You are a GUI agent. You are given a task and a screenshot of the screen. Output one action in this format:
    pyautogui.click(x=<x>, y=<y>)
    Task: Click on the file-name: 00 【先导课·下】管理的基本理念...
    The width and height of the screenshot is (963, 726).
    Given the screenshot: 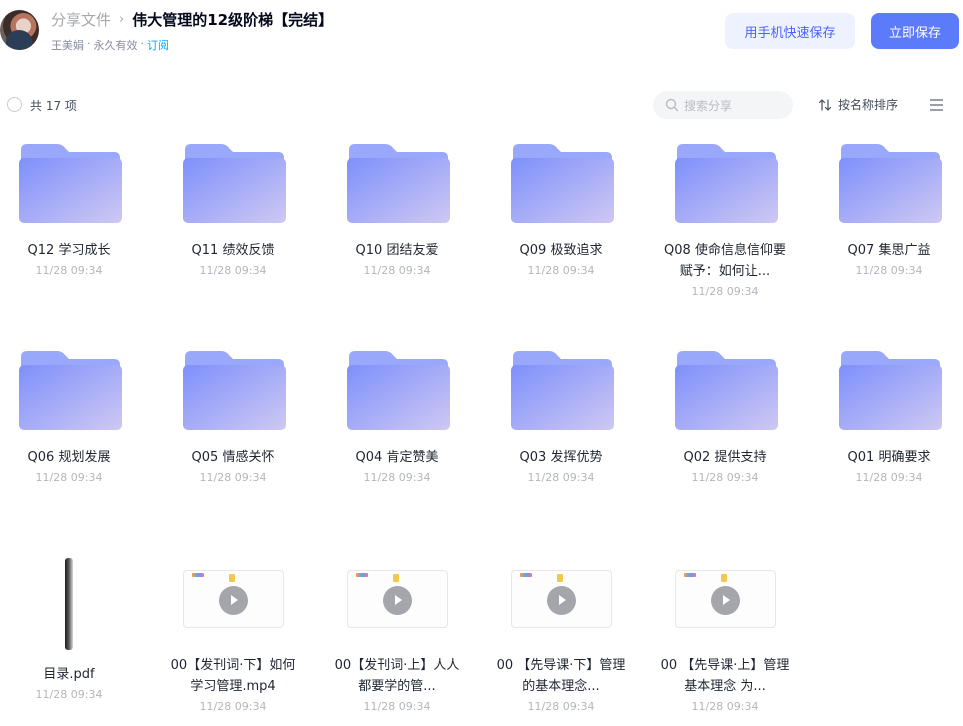 What is the action you would take?
    pyautogui.click(x=561, y=676)
    